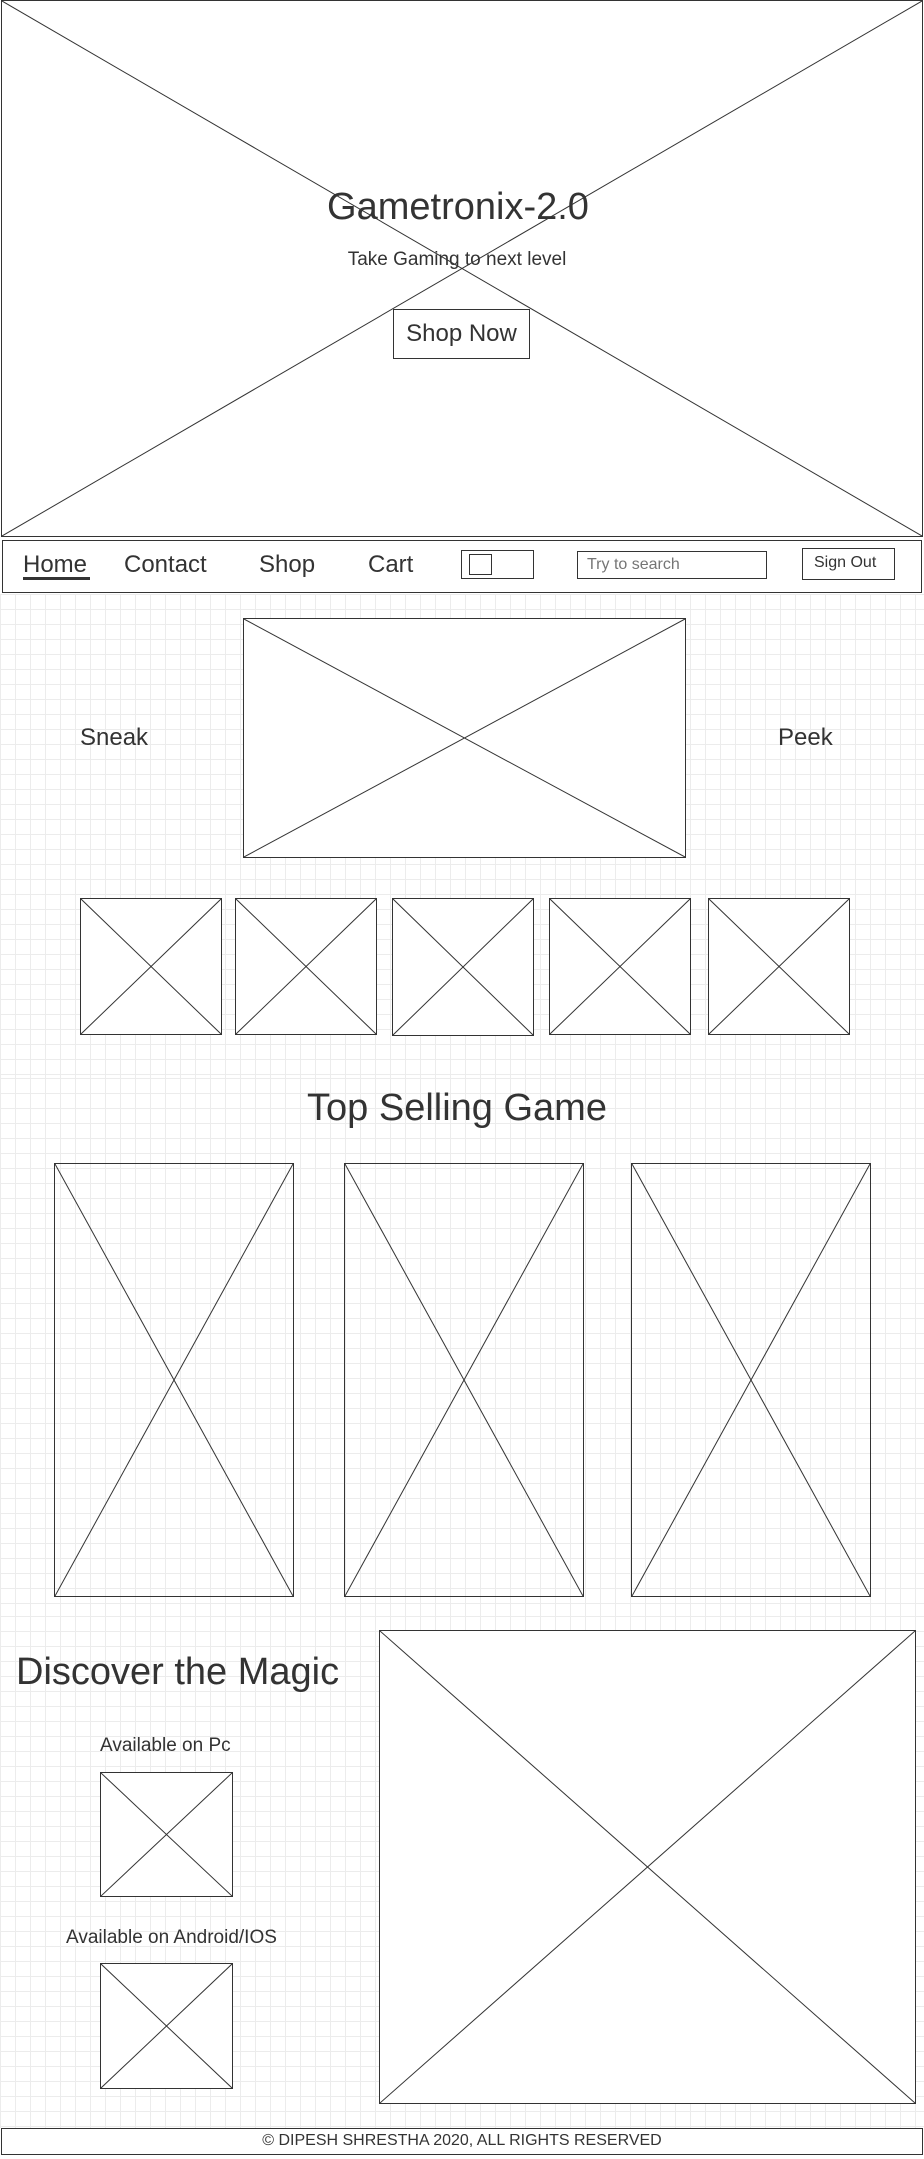  Describe the element at coordinates (390, 565) in the screenshot. I see `nav-cart: Cart` at that location.